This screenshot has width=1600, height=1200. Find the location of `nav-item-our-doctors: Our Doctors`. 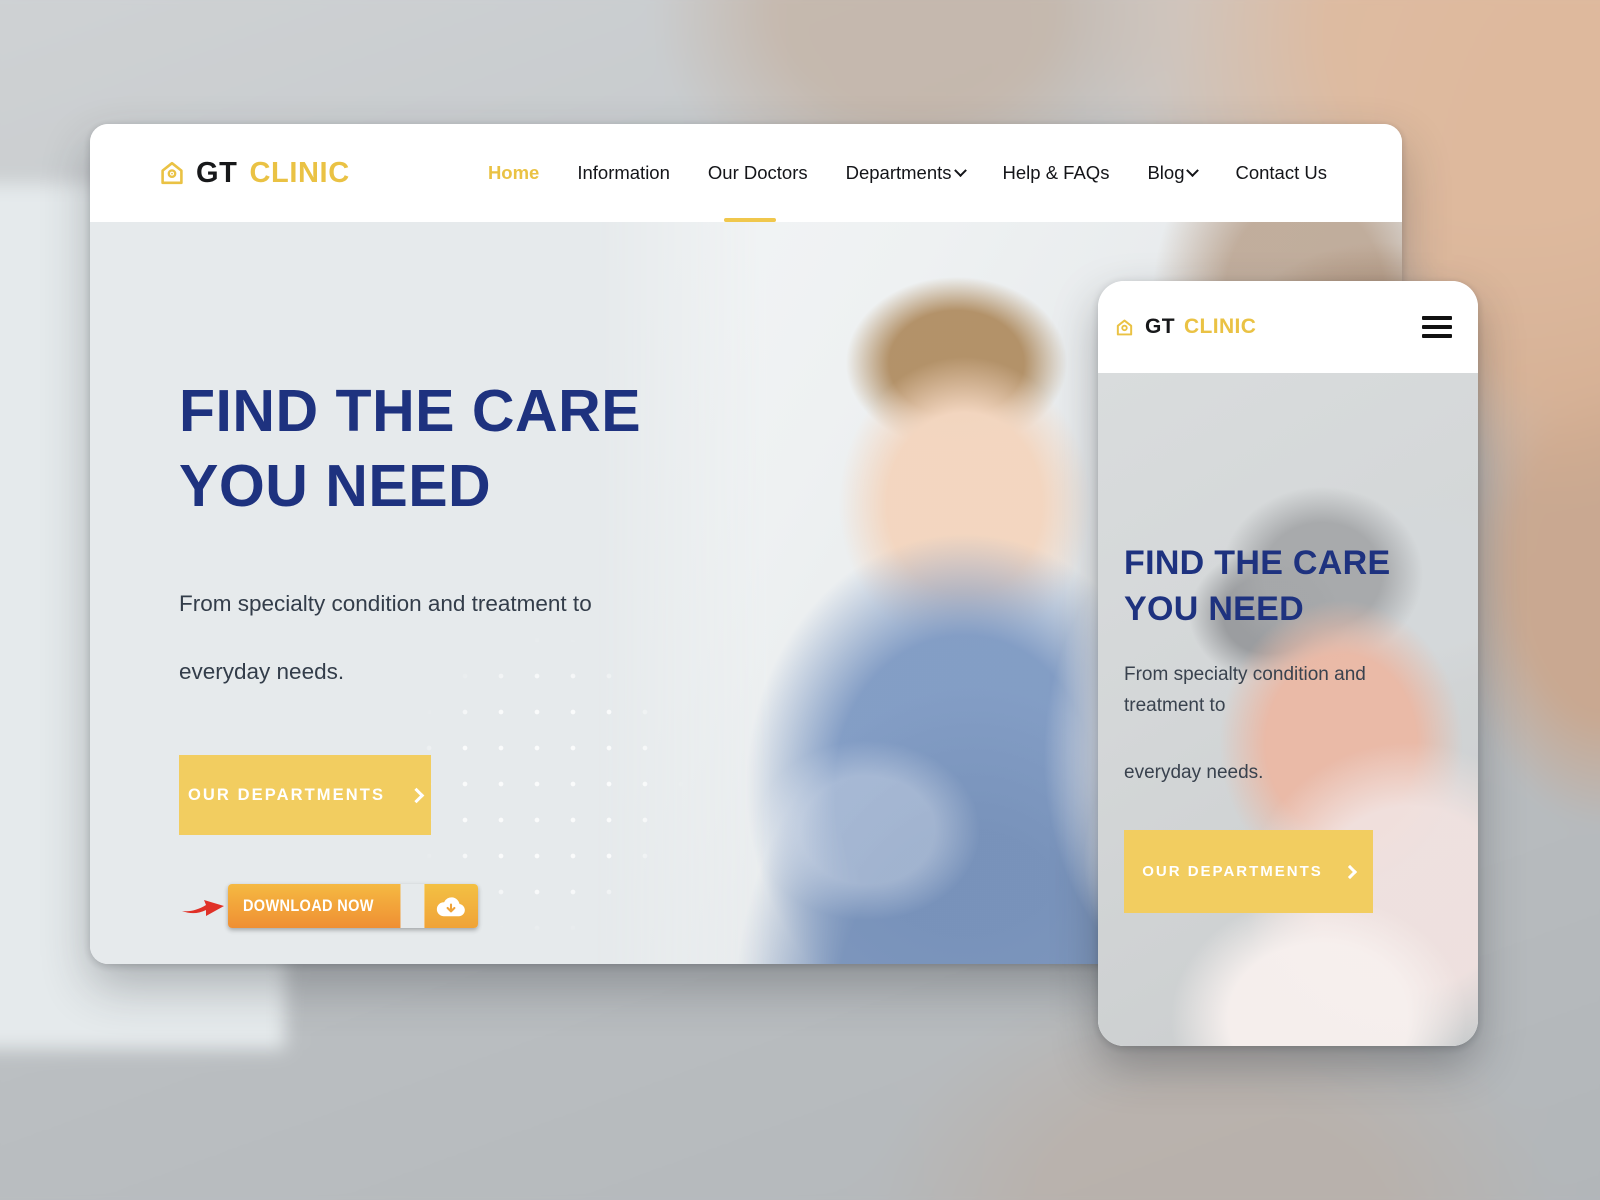

nav-item-our-doctors: Our Doctors is located at coordinates (758, 173).